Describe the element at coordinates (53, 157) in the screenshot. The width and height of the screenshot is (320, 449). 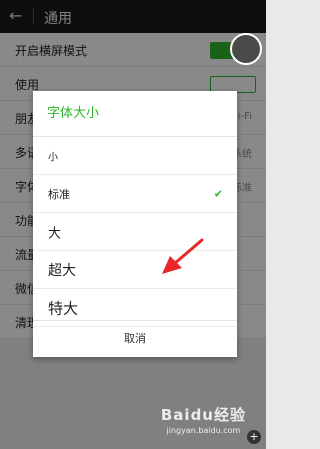
I see `option-label: 小` at that location.